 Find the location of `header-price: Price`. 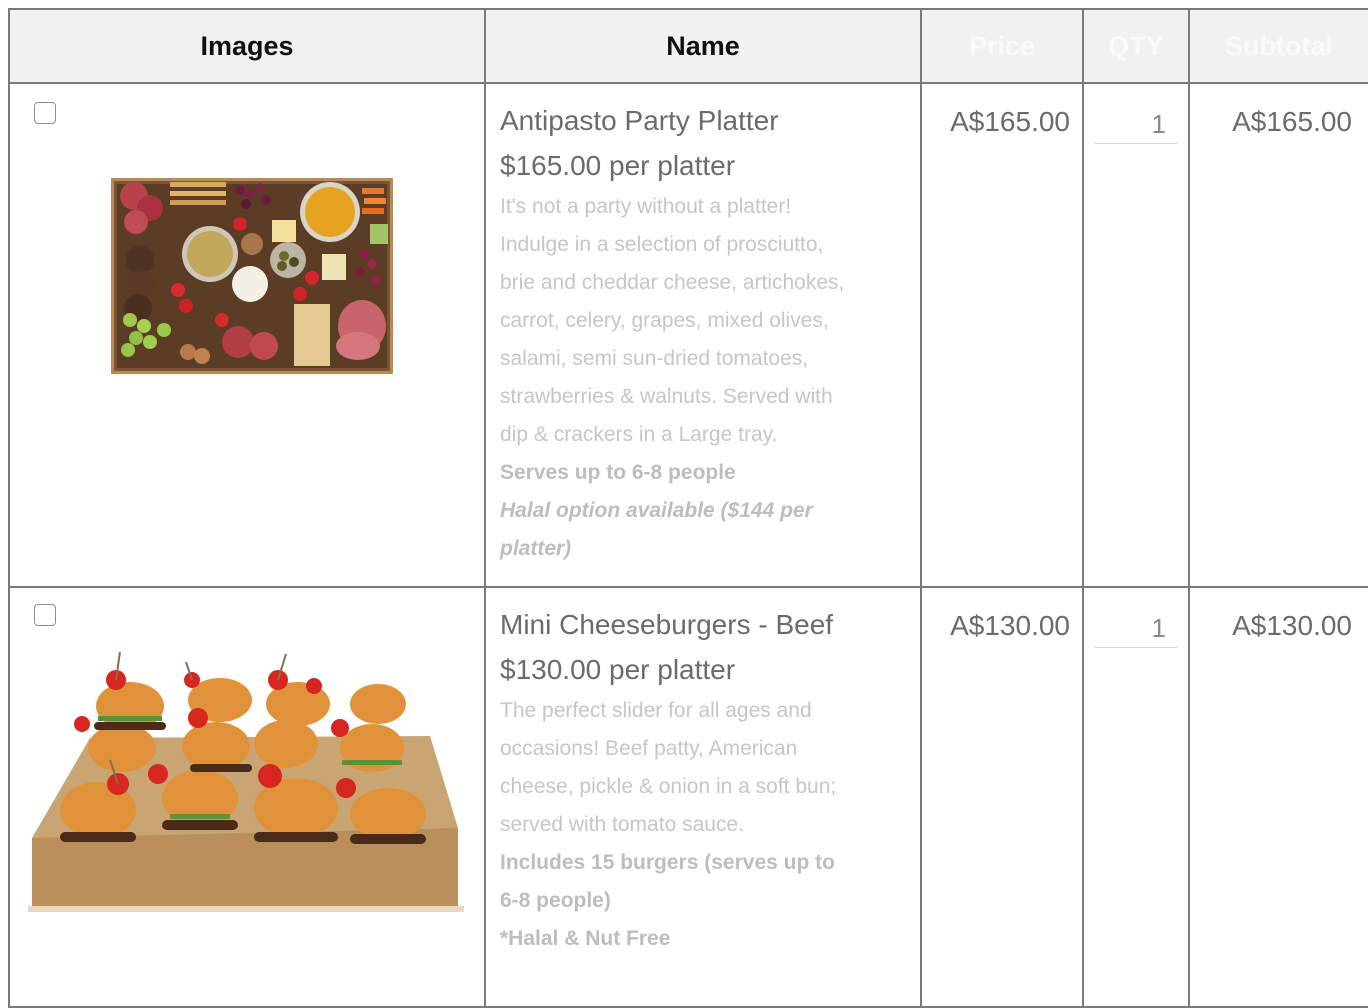

header-price: Price is located at coordinates (1002, 46).